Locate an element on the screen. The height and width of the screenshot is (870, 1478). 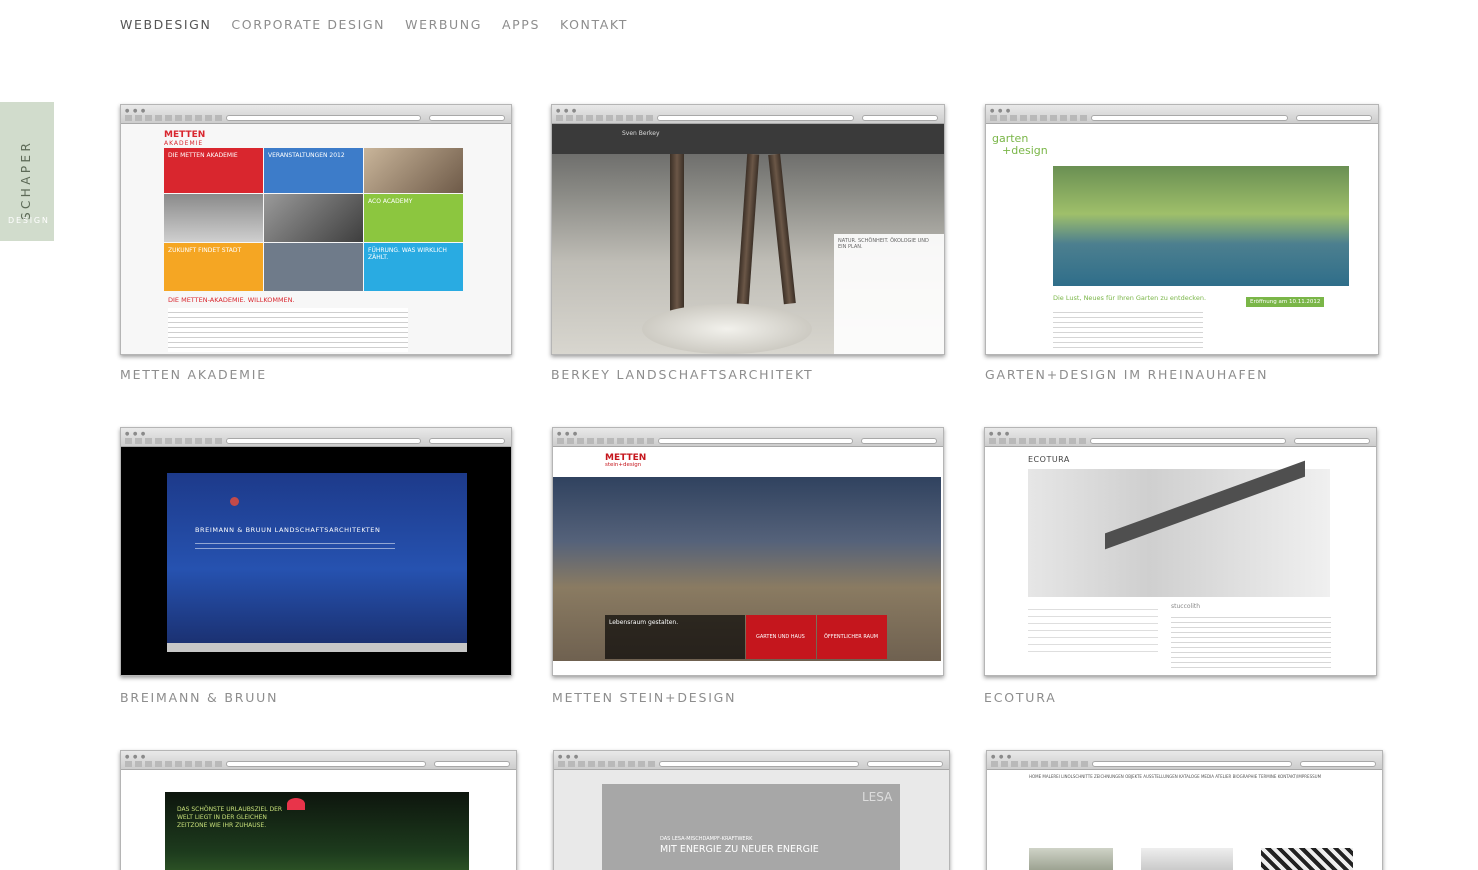
berkey-text-panel: NATUR. SCHÖNHEIT. ÖKOLOGIE UND EIN PLAN. is located at coordinates (889, 294).